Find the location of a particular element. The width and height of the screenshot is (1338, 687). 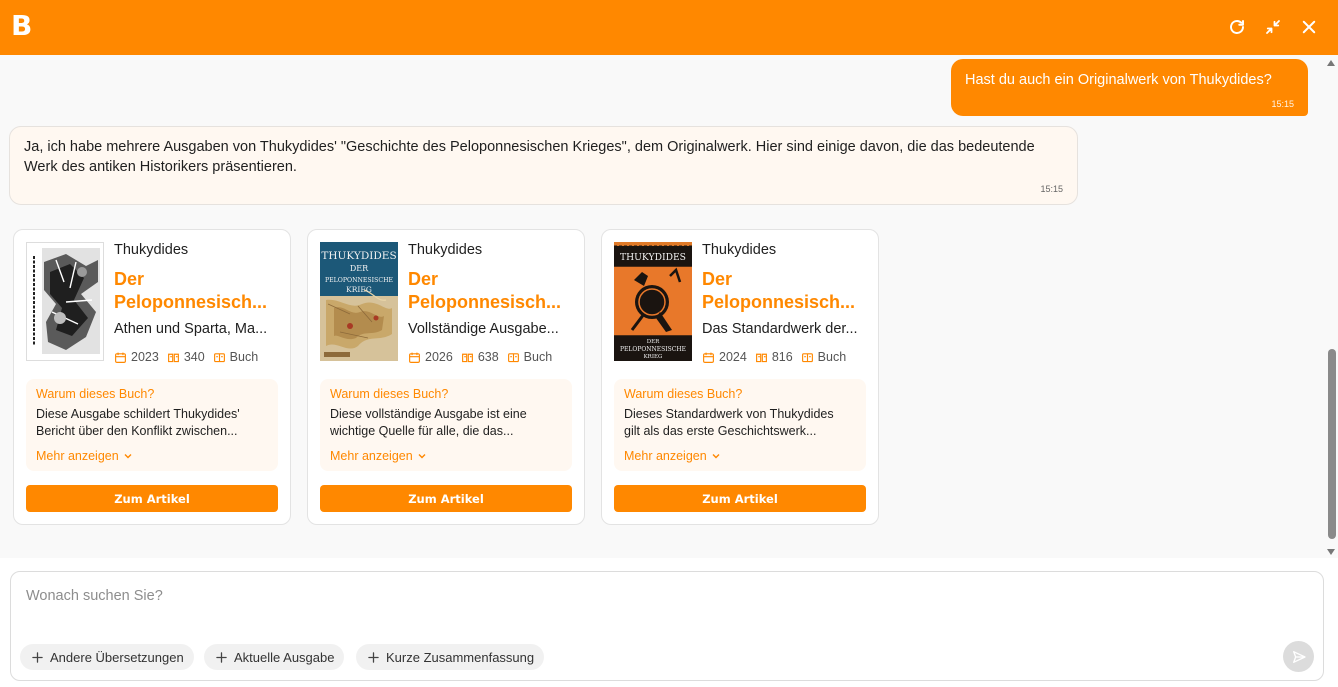

refresh-icon is located at coordinates (1237, 27).